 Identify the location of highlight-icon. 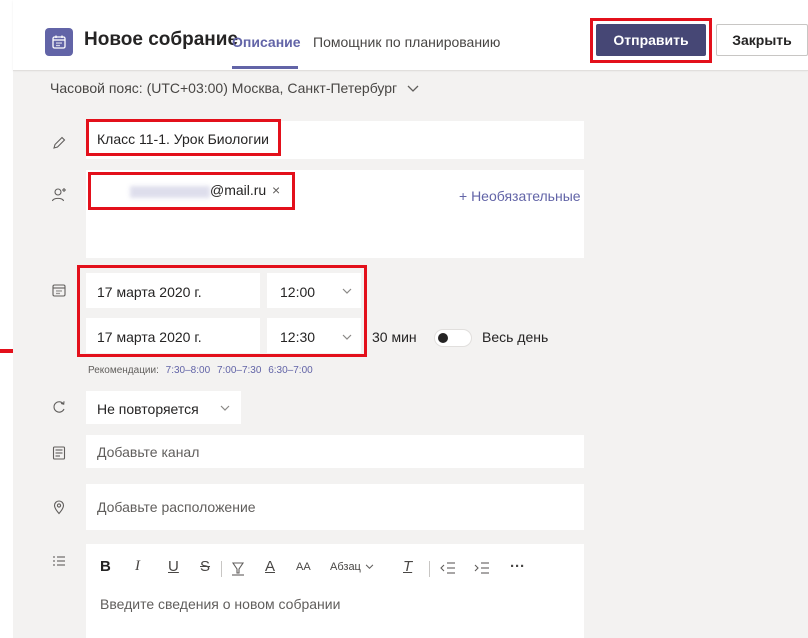
(238, 568).